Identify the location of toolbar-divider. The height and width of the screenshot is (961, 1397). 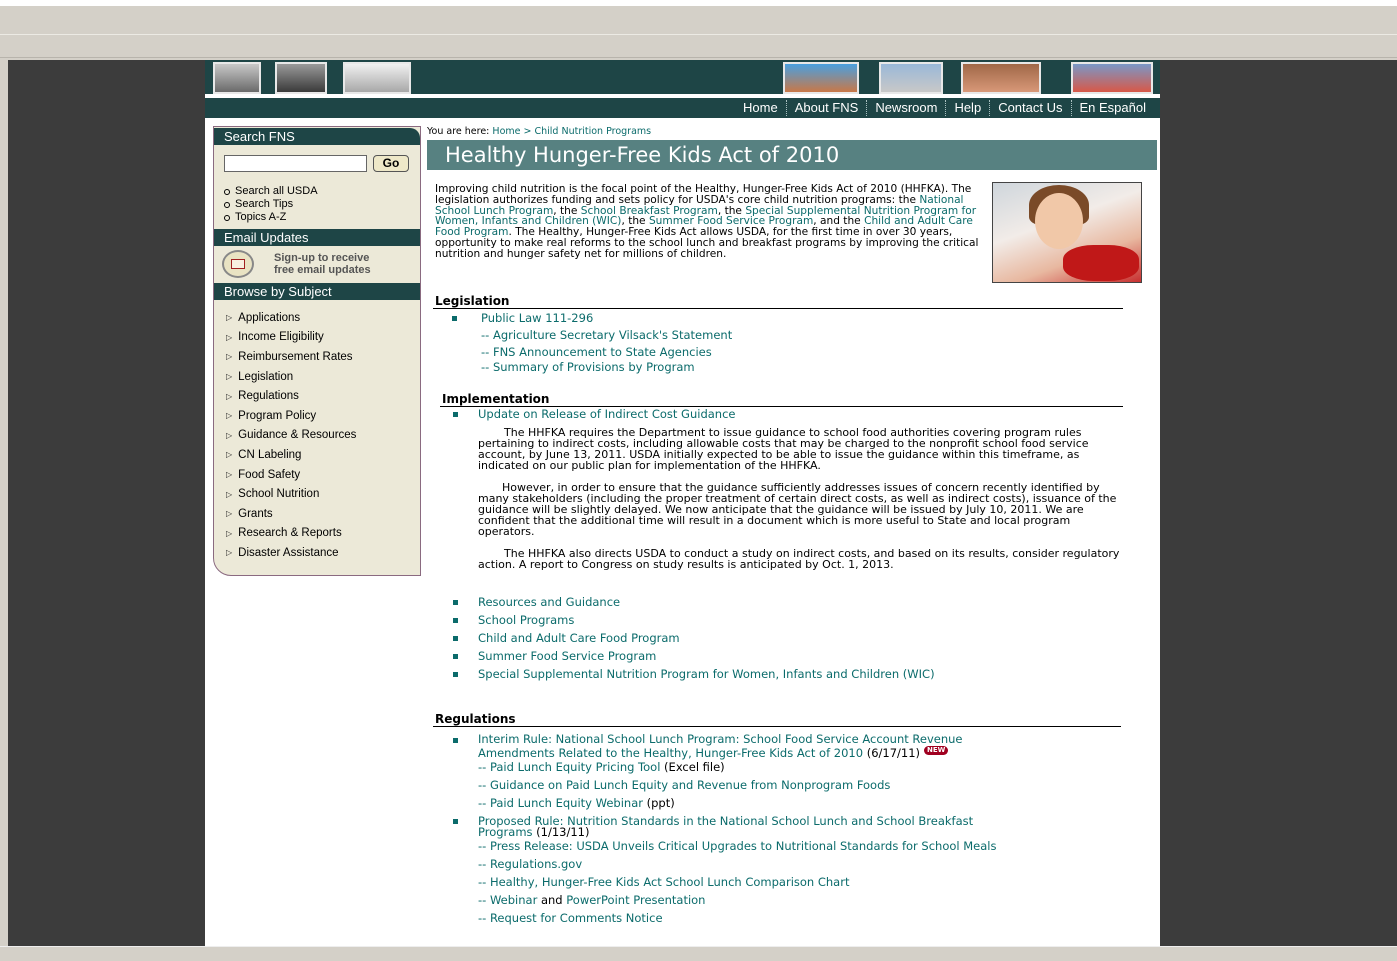
(698, 34).